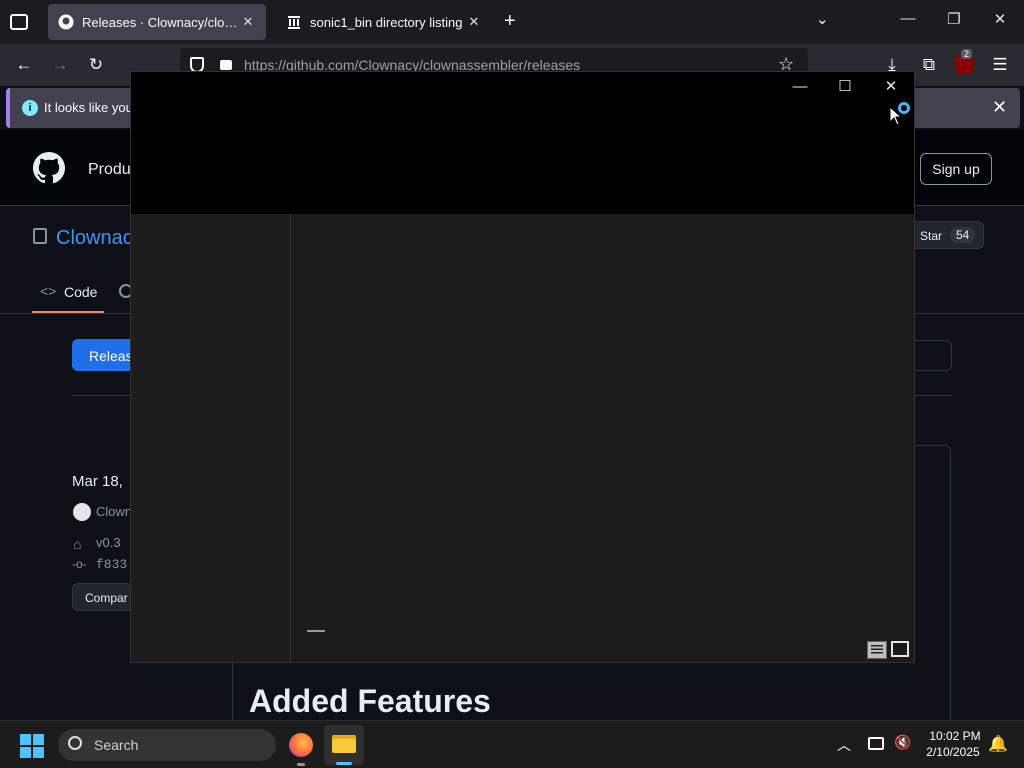 The image size is (1024, 768). What do you see at coordinates (82, 512) in the screenshot?
I see `avatar` at bounding box center [82, 512].